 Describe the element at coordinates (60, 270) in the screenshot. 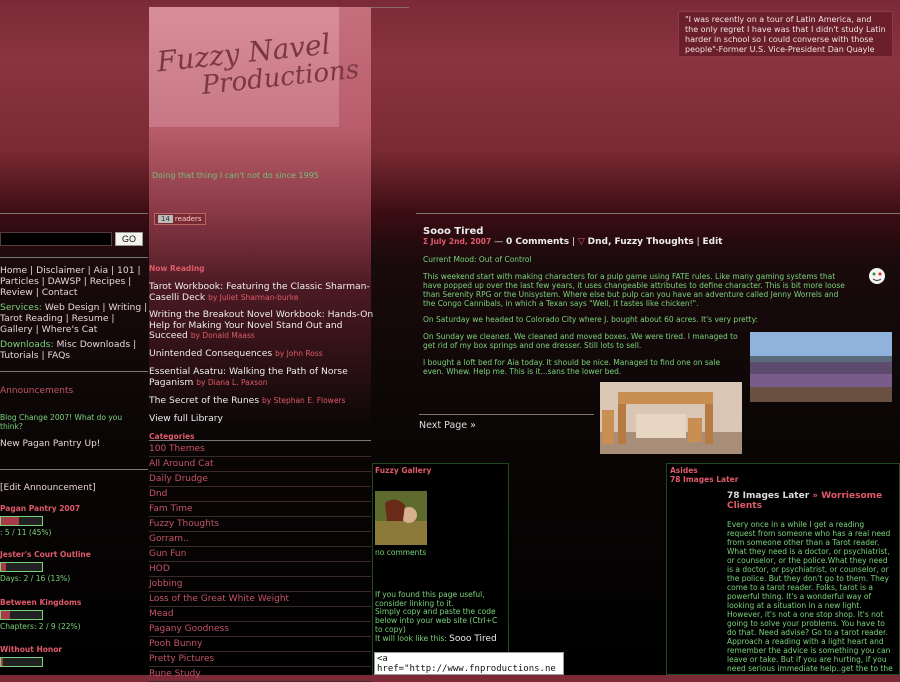

I see `nav-disclaimer: Disclaimer` at that location.